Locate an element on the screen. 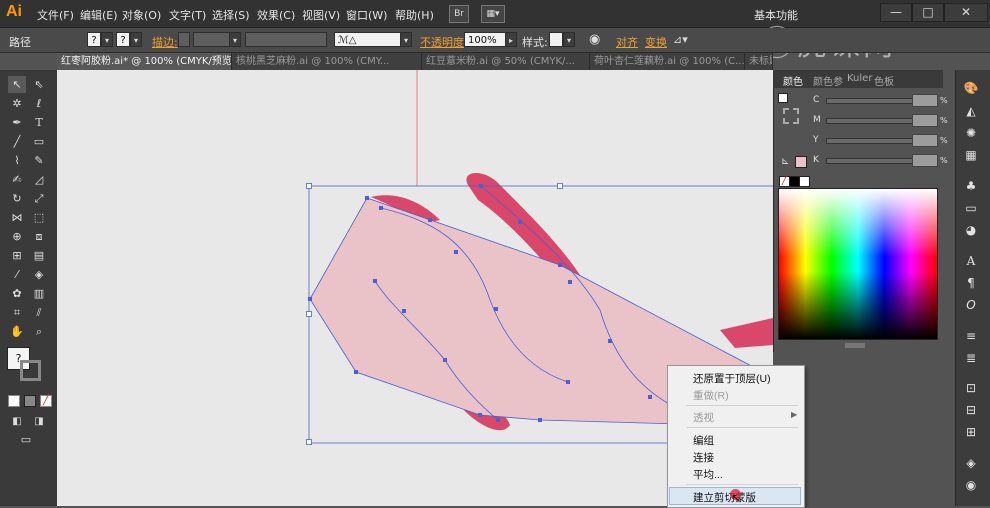  stroke-weight-stepper is located at coordinates (184, 39).